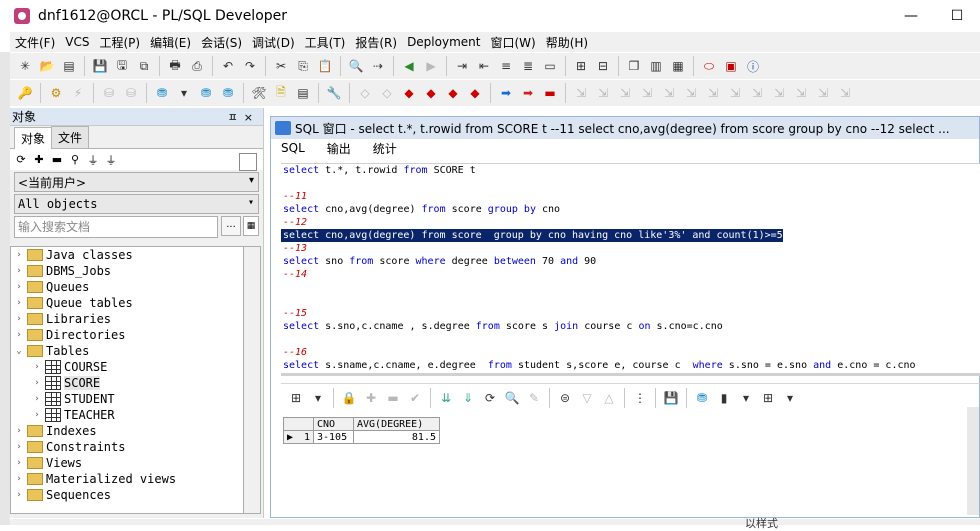  What do you see at coordinates (344, 148) in the screenshot?
I see `tab-output: 输出` at bounding box center [344, 148].